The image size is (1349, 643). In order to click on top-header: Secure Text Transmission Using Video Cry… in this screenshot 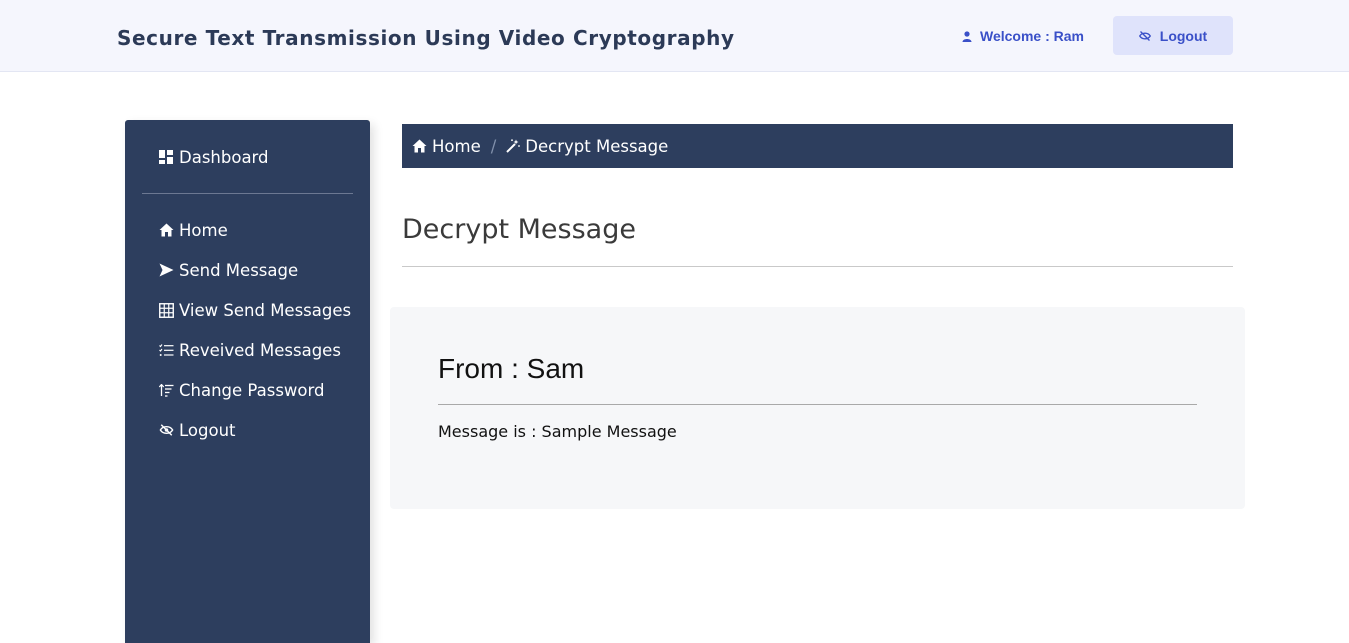, I will do `click(674, 36)`.